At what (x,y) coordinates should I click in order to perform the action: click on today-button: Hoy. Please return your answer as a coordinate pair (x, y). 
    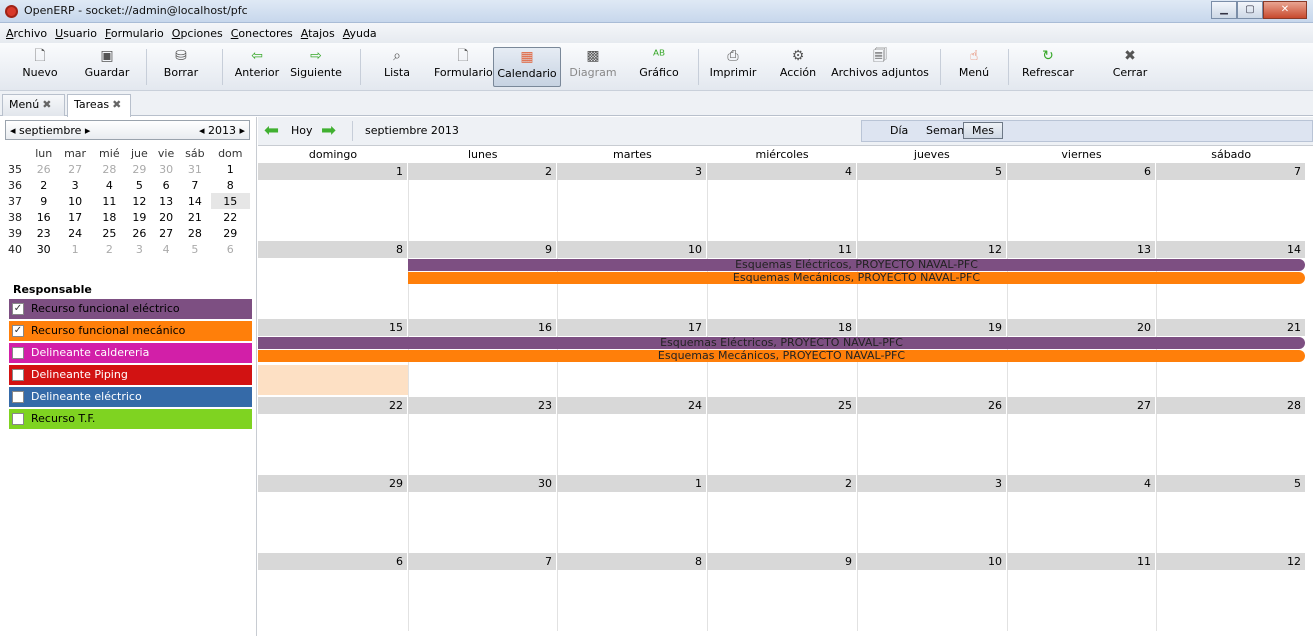
    Looking at the image, I should click on (302, 130).